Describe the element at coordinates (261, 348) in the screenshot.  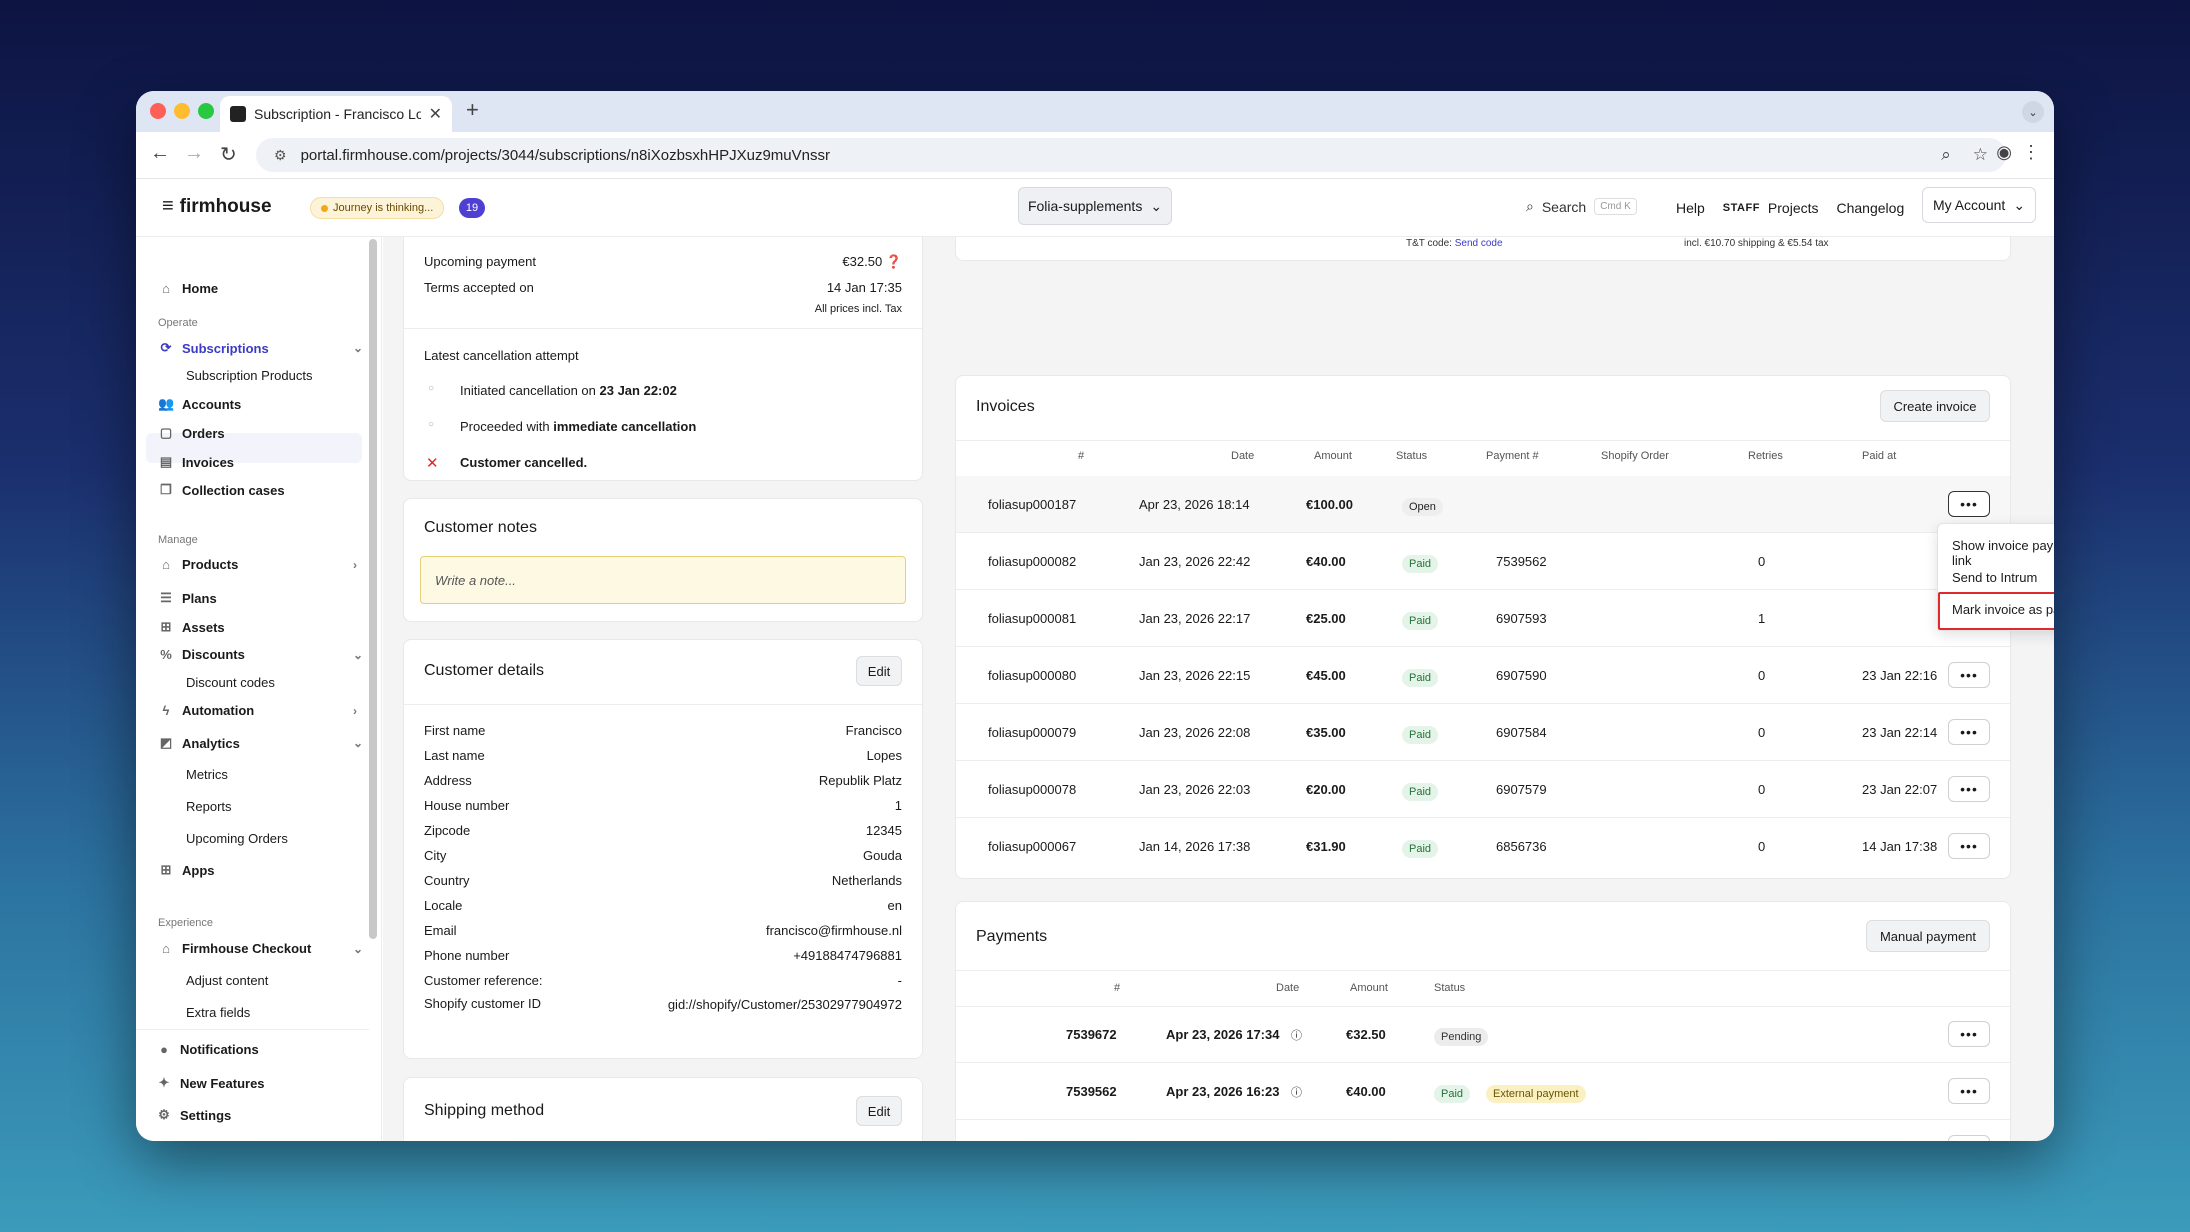
I see `sidebar-item-subscriptions: ⟳ Subscriptions ⌄` at that location.